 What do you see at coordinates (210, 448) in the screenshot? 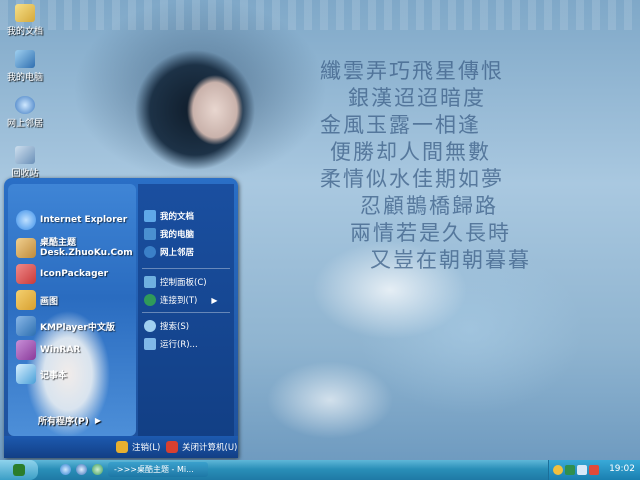
I see `shutdown-label: 关闭计算机(U)` at bounding box center [210, 448].